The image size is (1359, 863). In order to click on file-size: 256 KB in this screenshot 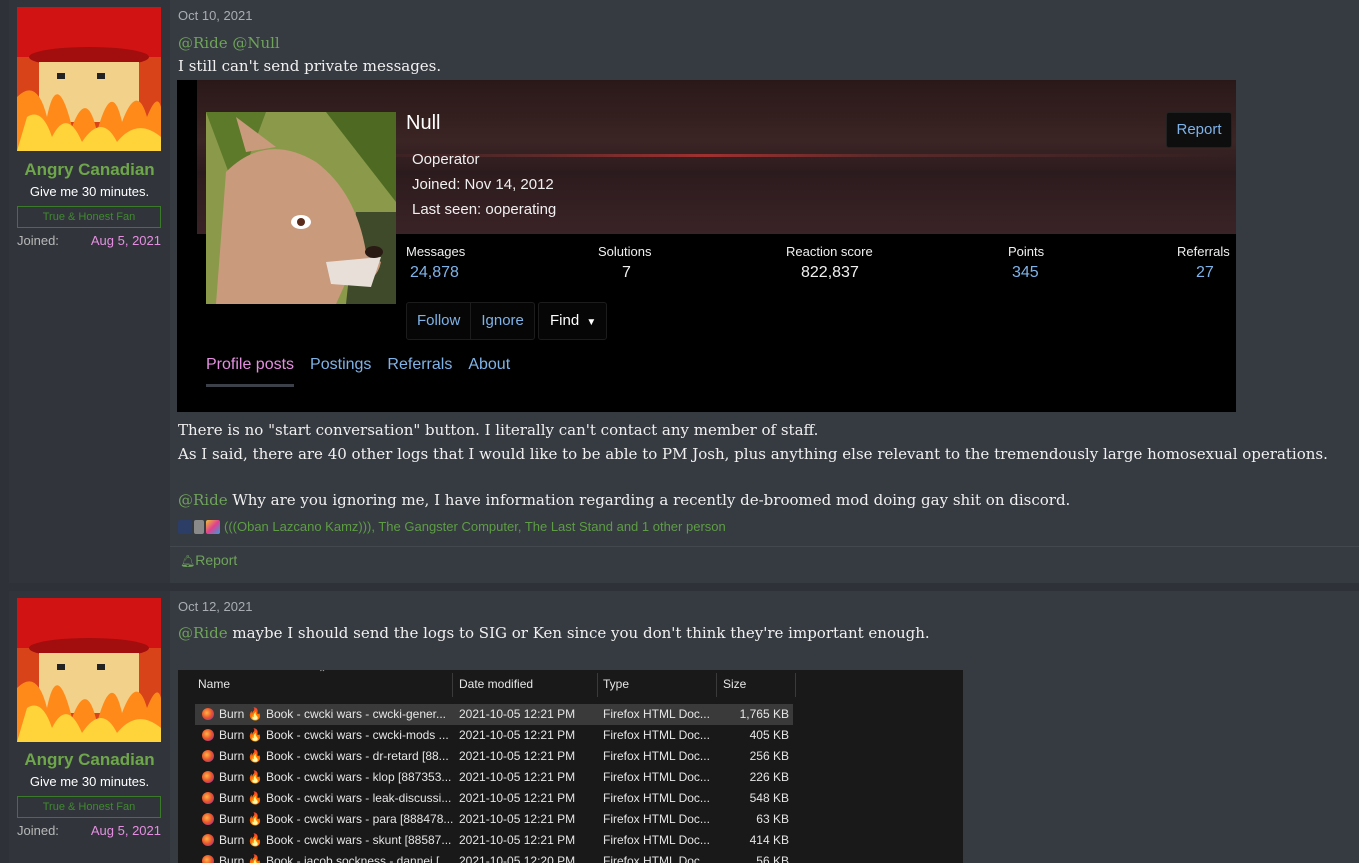, I will do `click(769, 756)`.